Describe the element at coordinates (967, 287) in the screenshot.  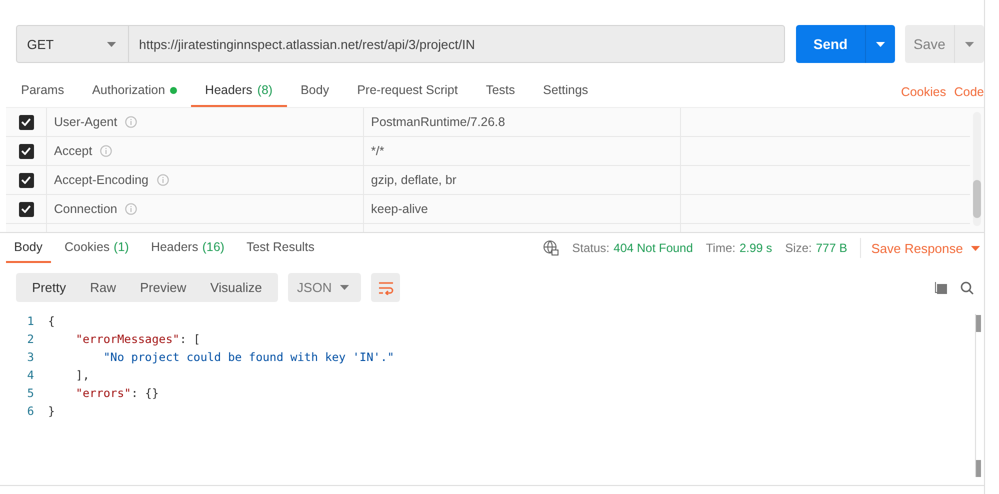
I see `search-icon` at that location.